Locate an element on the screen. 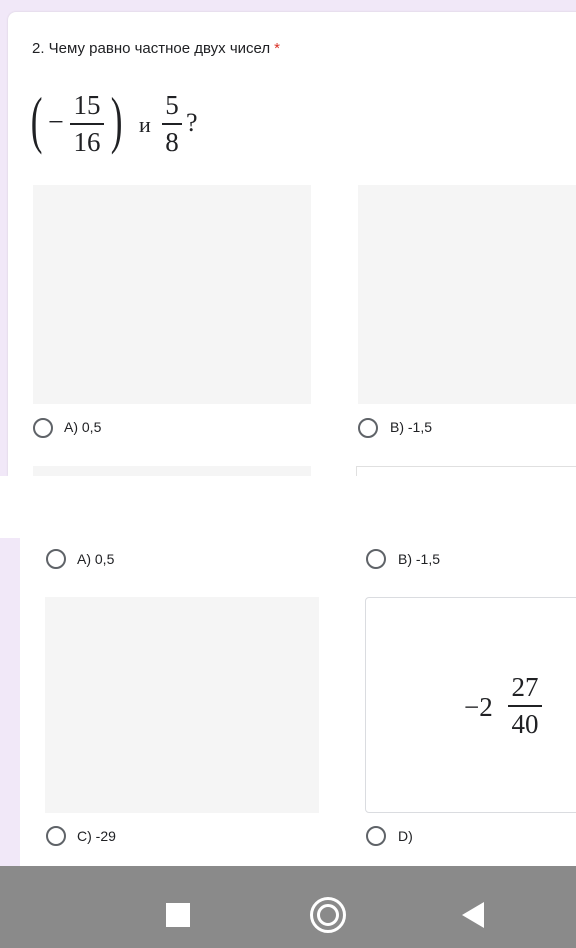  android-navbar is located at coordinates (288, 907).